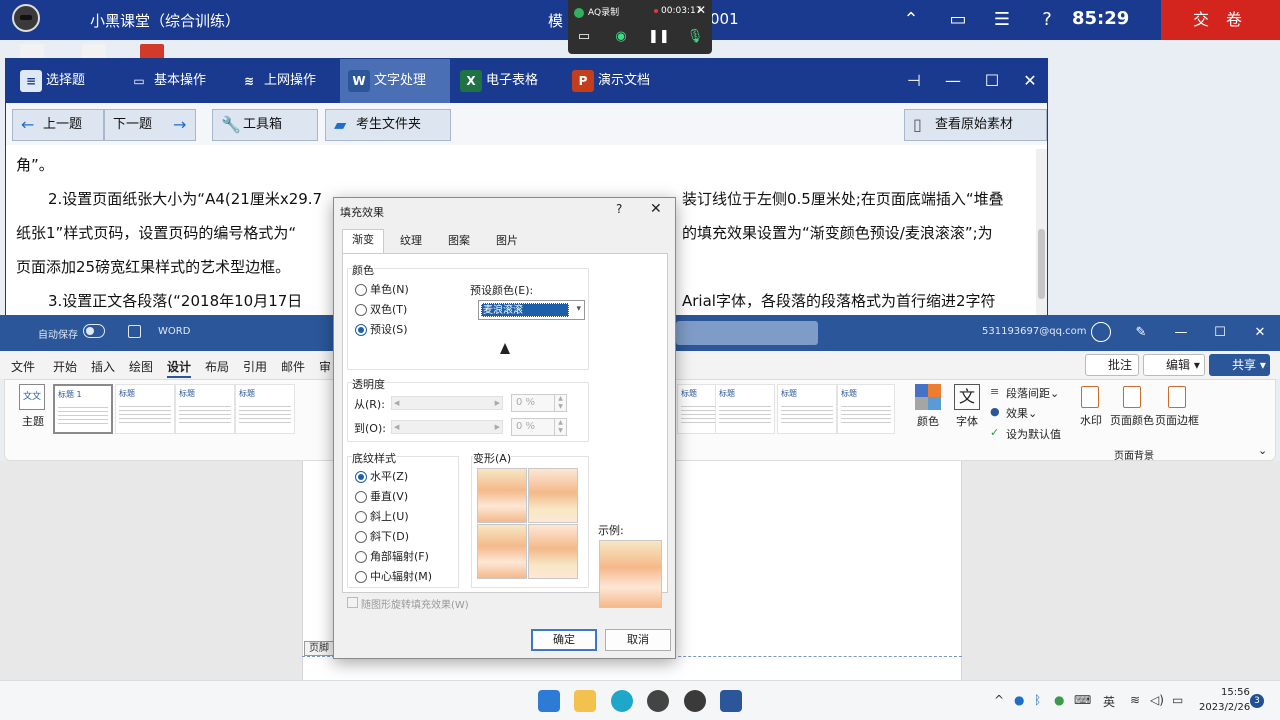 The width and height of the screenshot is (1280, 720). What do you see at coordinates (1177, 397) in the screenshot?
I see `page-border-icon` at bounding box center [1177, 397].